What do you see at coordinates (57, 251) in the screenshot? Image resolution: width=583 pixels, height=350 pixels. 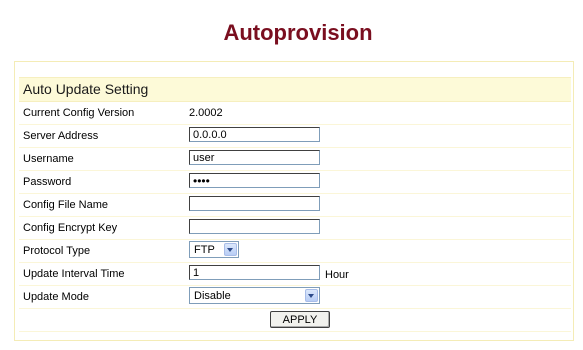 I see `protocol-type-label: Protocol Type` at bounding box center [57, 251].